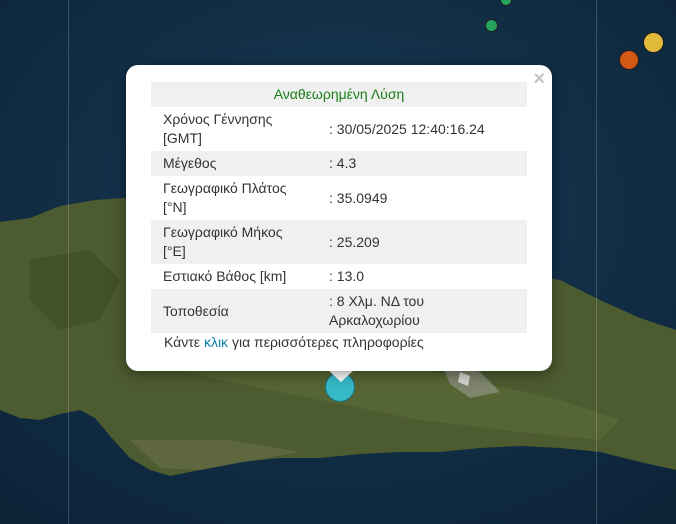 The image size is (676, 524). I want to click on table-row: Εστιακό Βάθος [km] : 13.0, so click(339, 276).